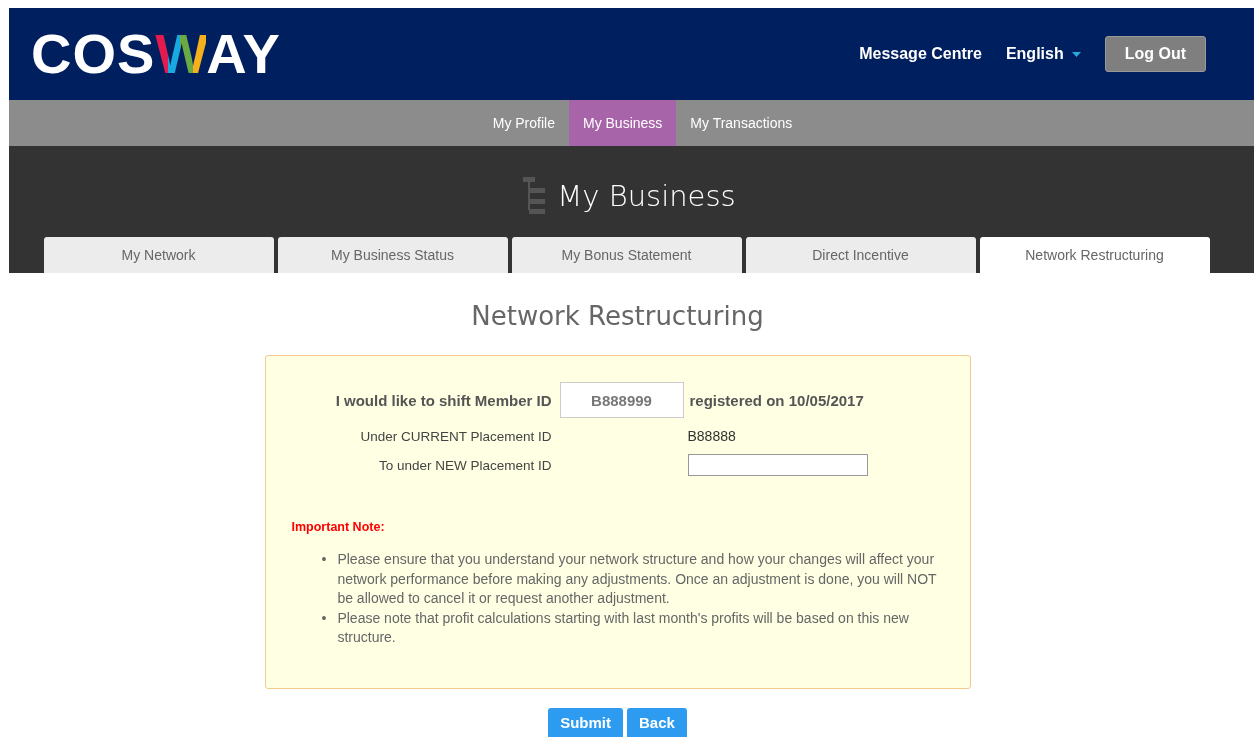 This screenshot has width=1254, height=744. What do you see at coordinates (637, 579) in the screenshot?
I see `note-item: Please ensure that you understand your network structure and how your changes will affect your network performance before making any adjustments. Once an adjustment is done, you will NOT be allowed to cancel it or request another adjustment.` at bounding box center [637, 579].